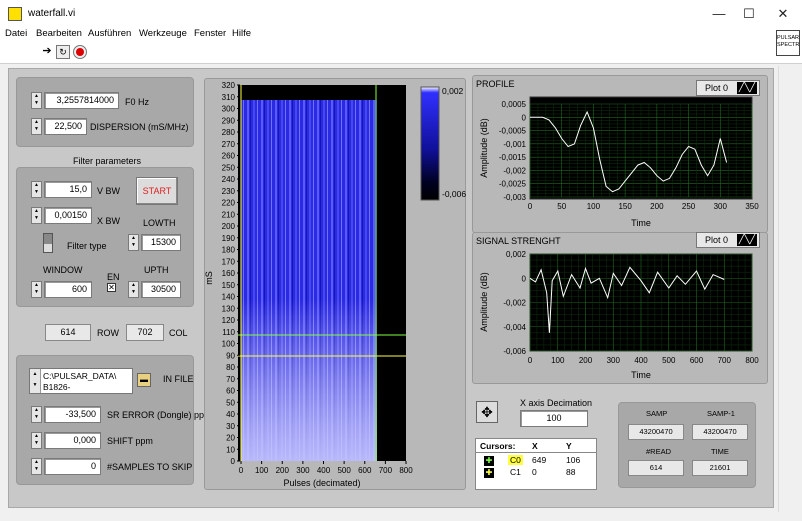 This screenshot has height=521, width=802. Describe the element at coordinates (72, 414) in the screenshot. I see `sr-error-field: -33,500` at that location.